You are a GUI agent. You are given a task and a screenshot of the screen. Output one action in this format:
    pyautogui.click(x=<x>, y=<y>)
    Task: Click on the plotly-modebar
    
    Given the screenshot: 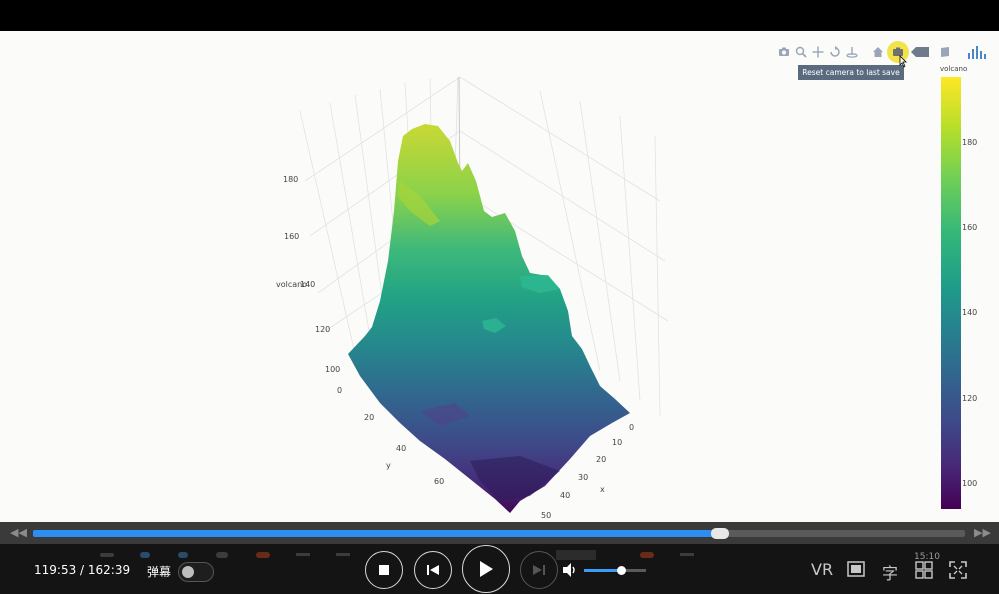 What is the action you would take?
    pyautogui.click(x=865, y=52)
    